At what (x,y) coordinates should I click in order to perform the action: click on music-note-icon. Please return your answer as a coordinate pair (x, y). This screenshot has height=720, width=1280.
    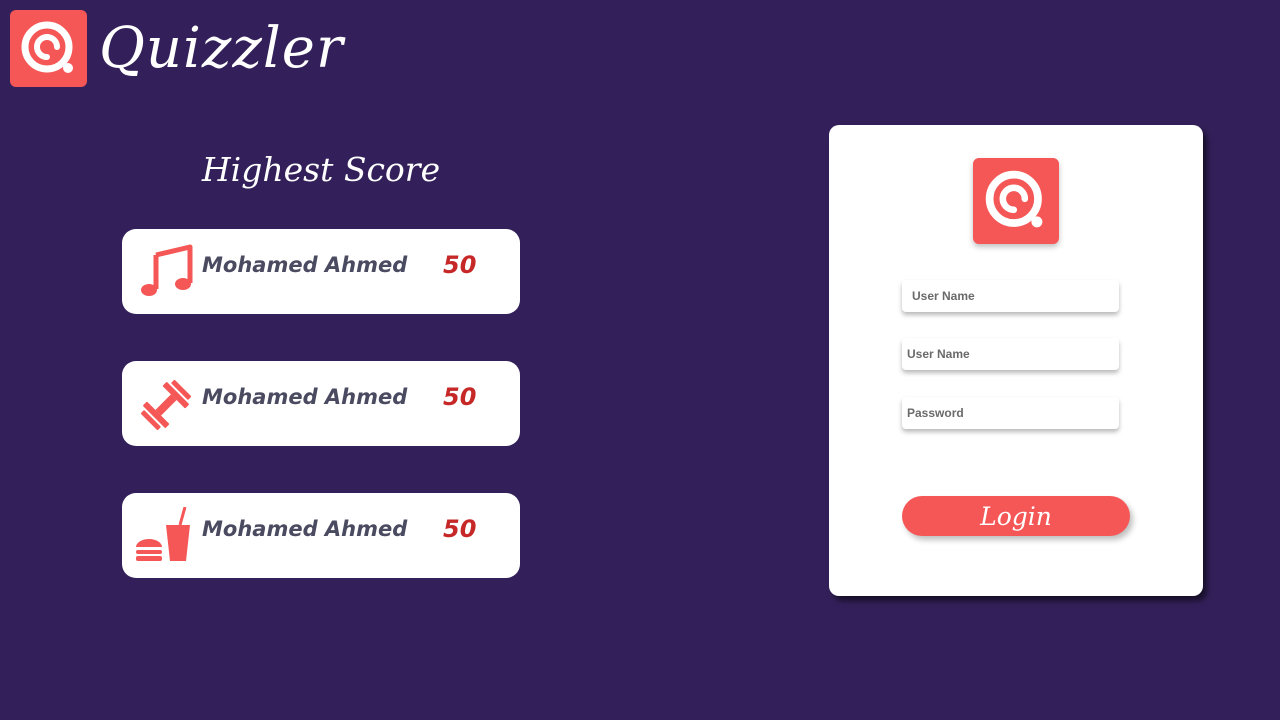
    Looking at the image, I should click on (166, 273).